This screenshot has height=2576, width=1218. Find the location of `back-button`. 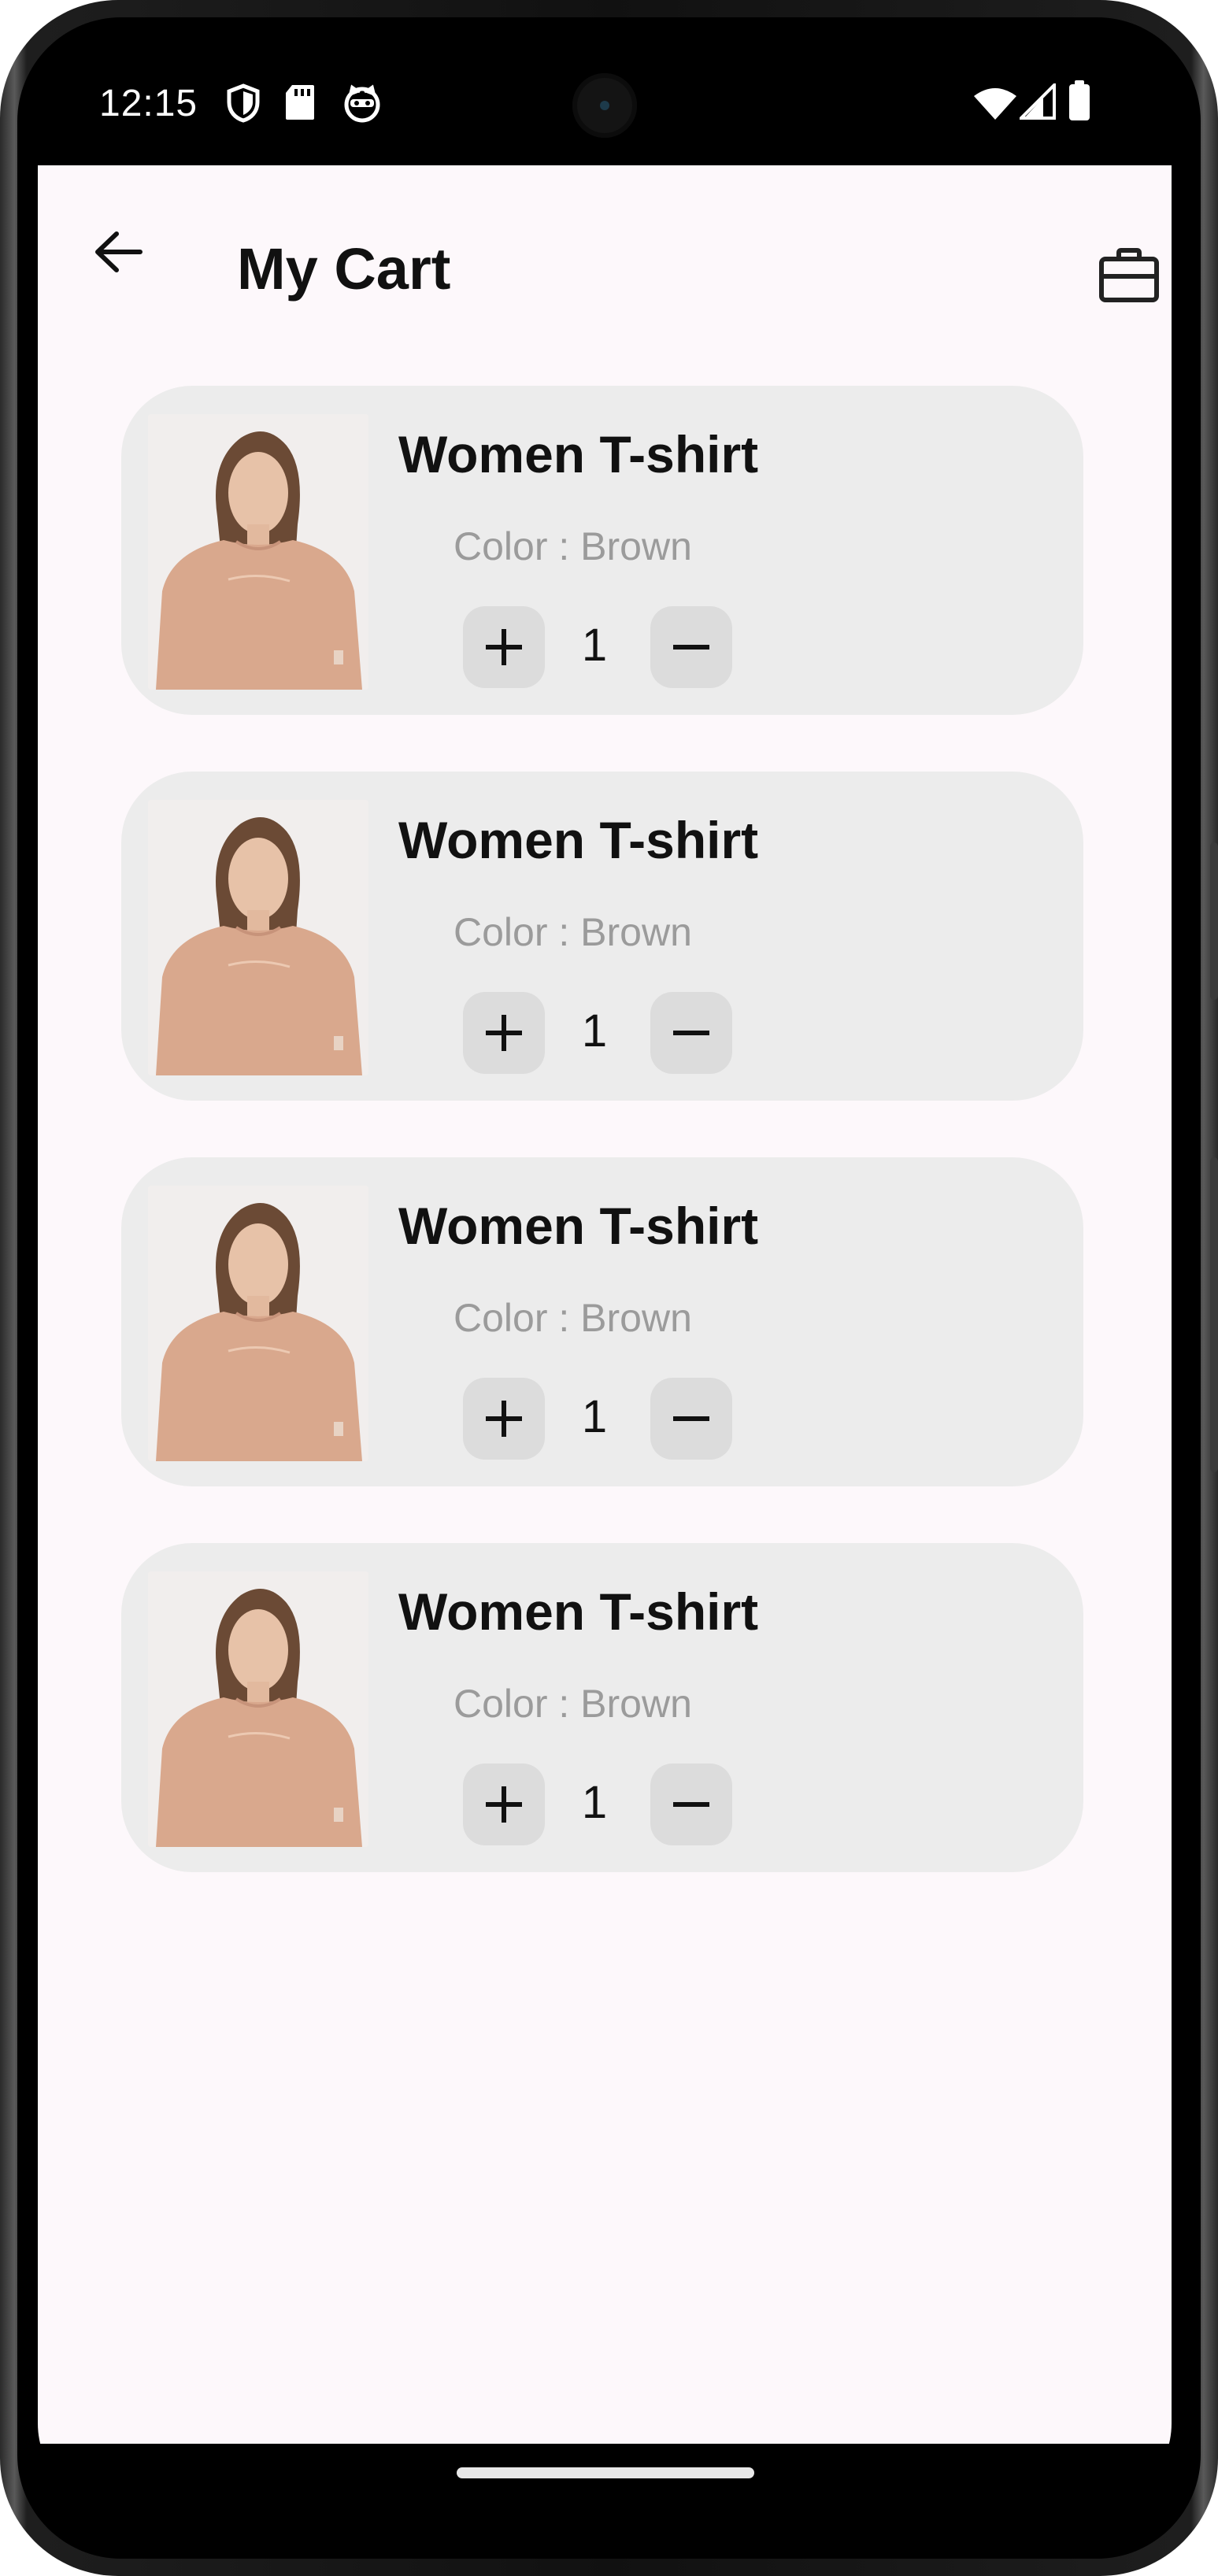

back-button is located at coordinates (118, 252).